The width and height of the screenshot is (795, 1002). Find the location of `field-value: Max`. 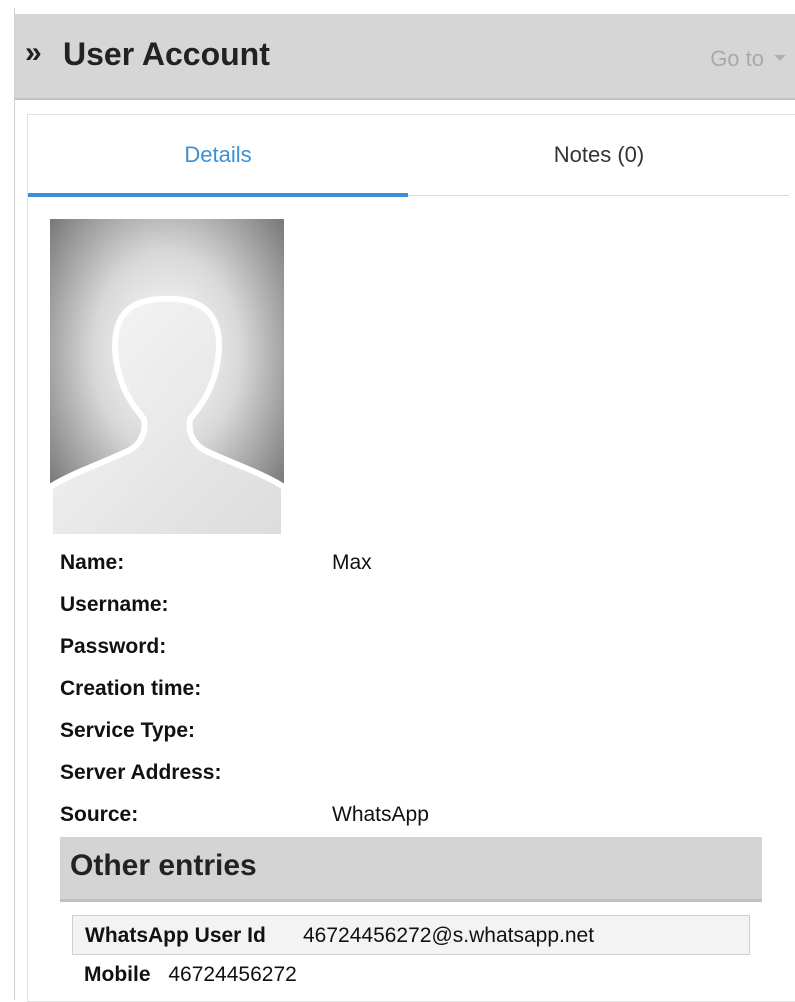

field-value: Max is located at coordinates (352, 562).